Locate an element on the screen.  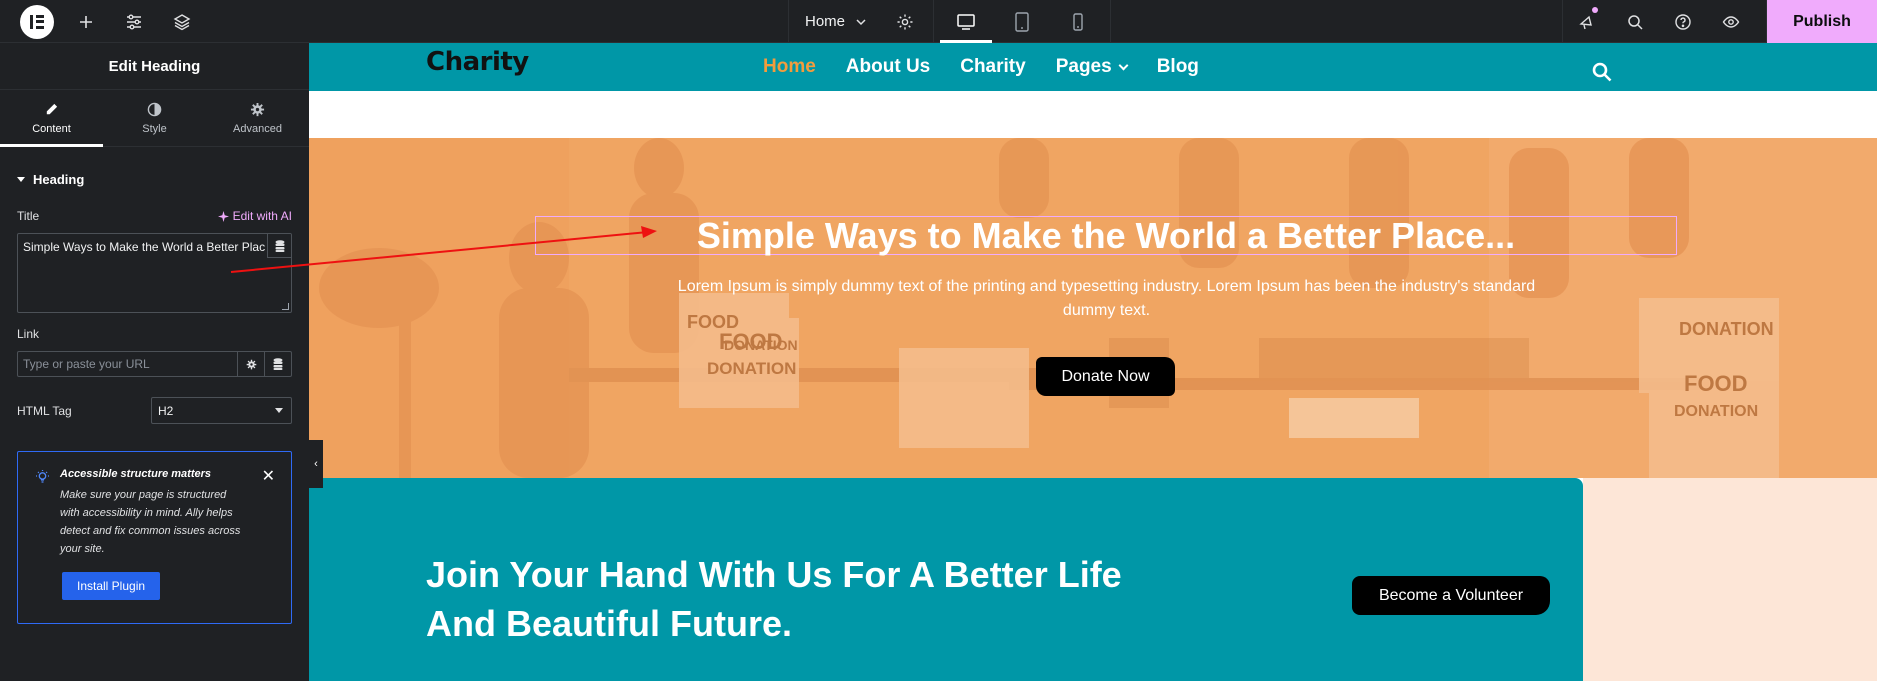
nav-about-us: About Us is located at coordinates (888, 67).